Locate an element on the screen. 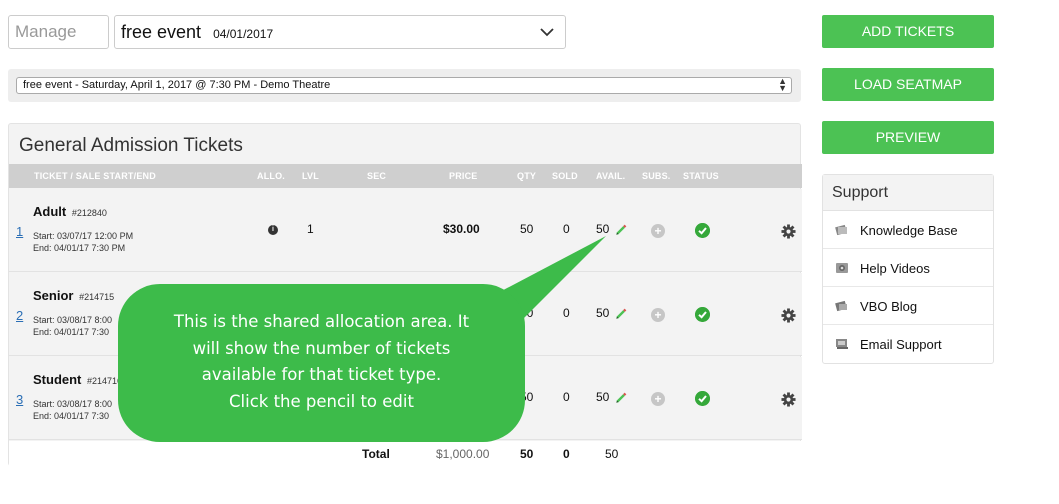  ticket-qty: 50 is located at coordinates (527, 229).